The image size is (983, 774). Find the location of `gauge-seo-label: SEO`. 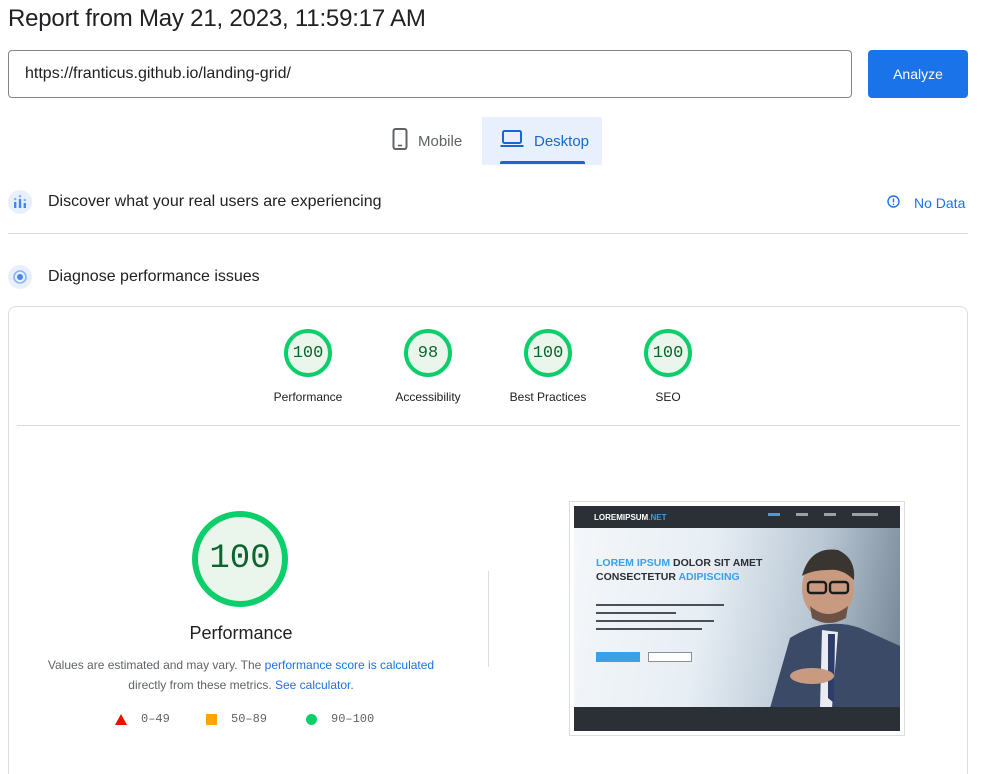

gauge-seo-label: SEO is located at coordinates (668, 397).